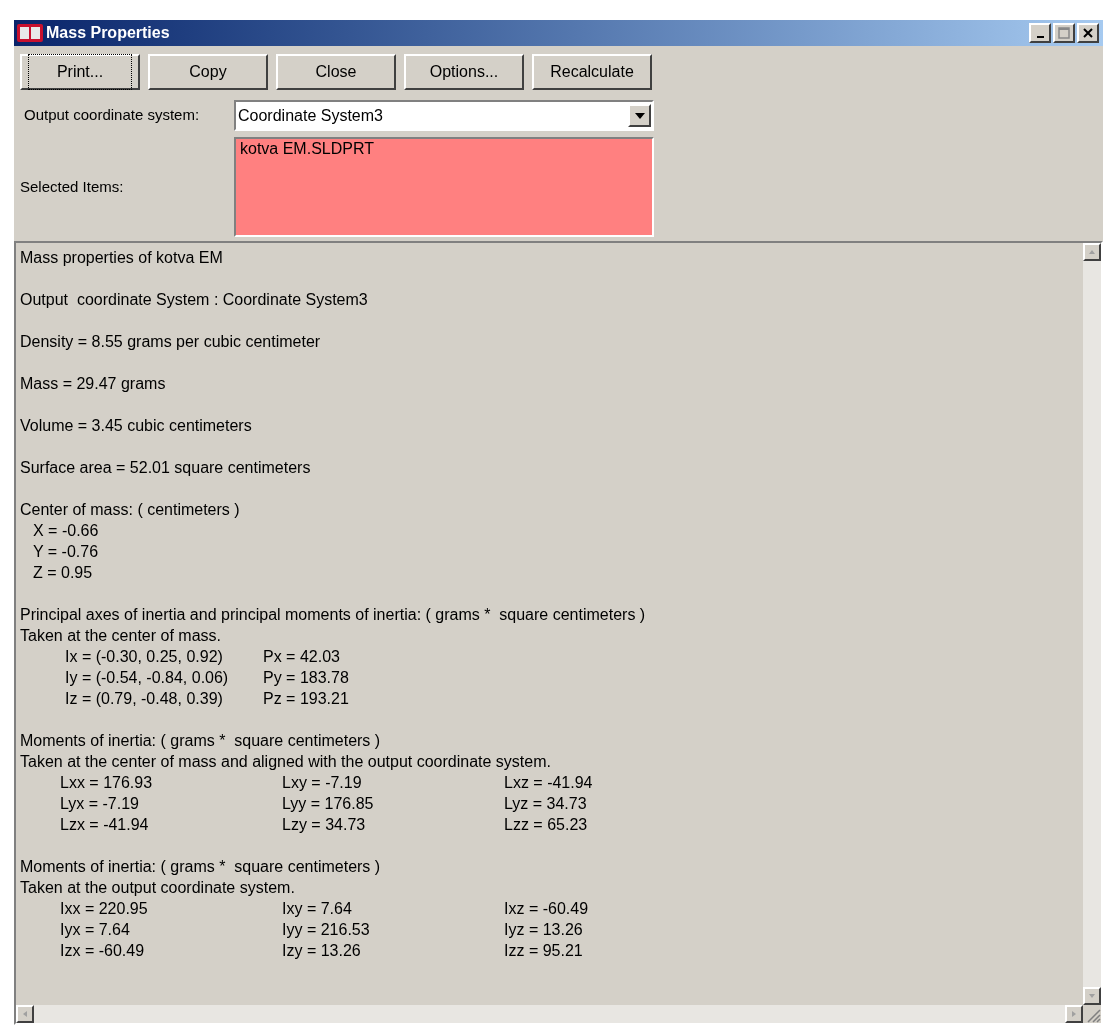 This screenshot has width=1103, height=1025. I want to click on report-line: Volume = 3.45 cubic centimeters, so click(136, 426).